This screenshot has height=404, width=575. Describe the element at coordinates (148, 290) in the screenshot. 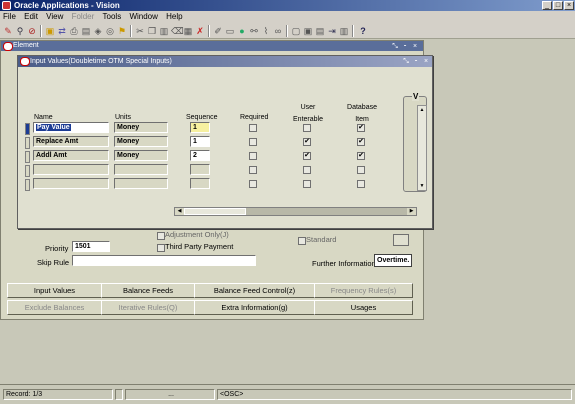

I see `balance-feeds-button: Balance Feeds` at that location.